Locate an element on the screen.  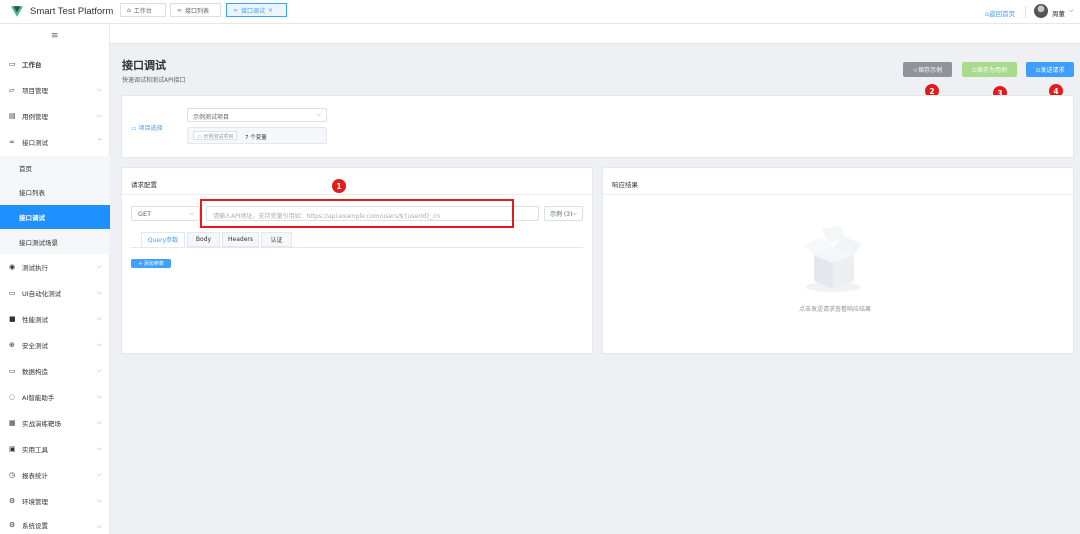
sidebar-item-label: 接口测试场景 is located at coordinates (38, 243).